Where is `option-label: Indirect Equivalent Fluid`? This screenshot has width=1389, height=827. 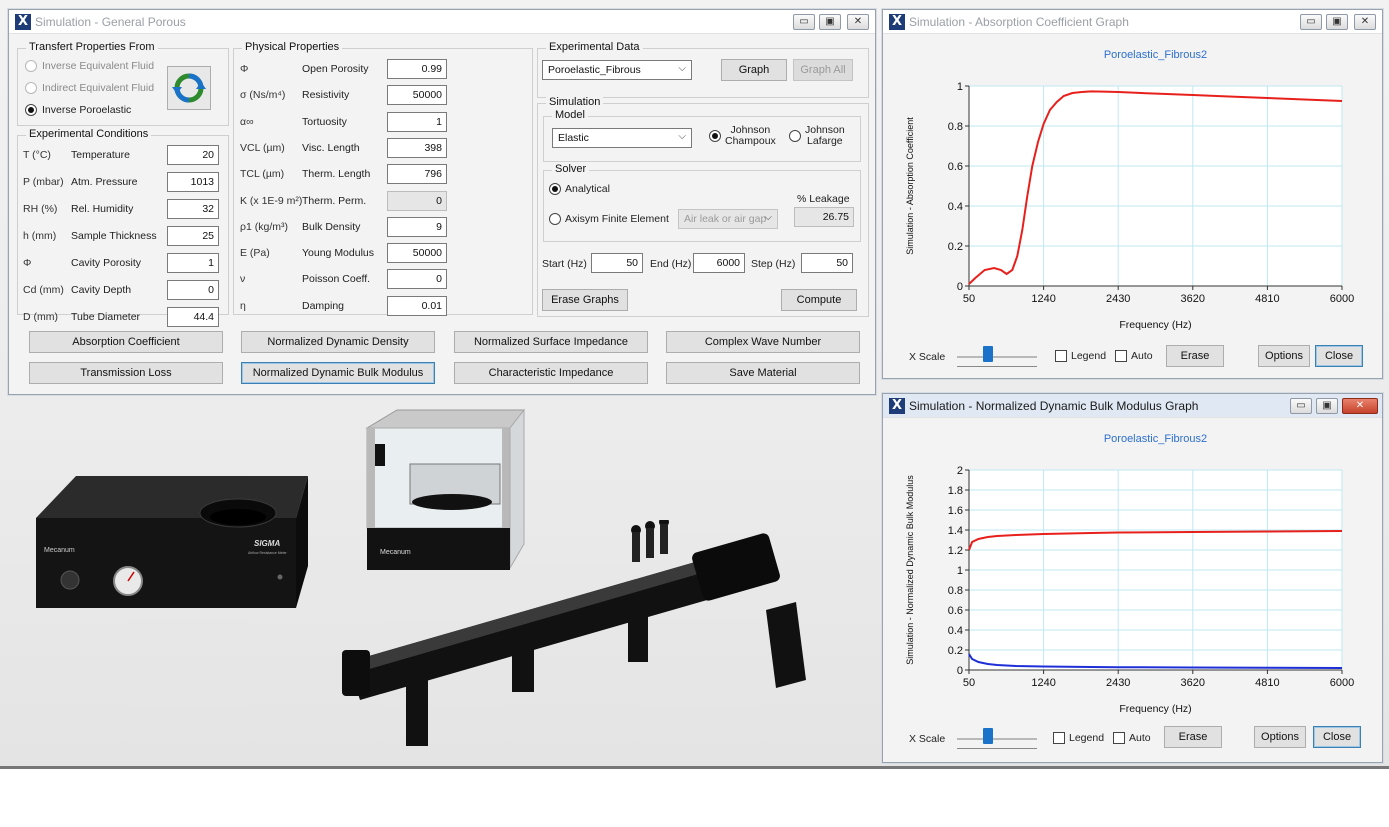
option-label: Indirect Equivalent Fluid is located at coordinates (98, 88).